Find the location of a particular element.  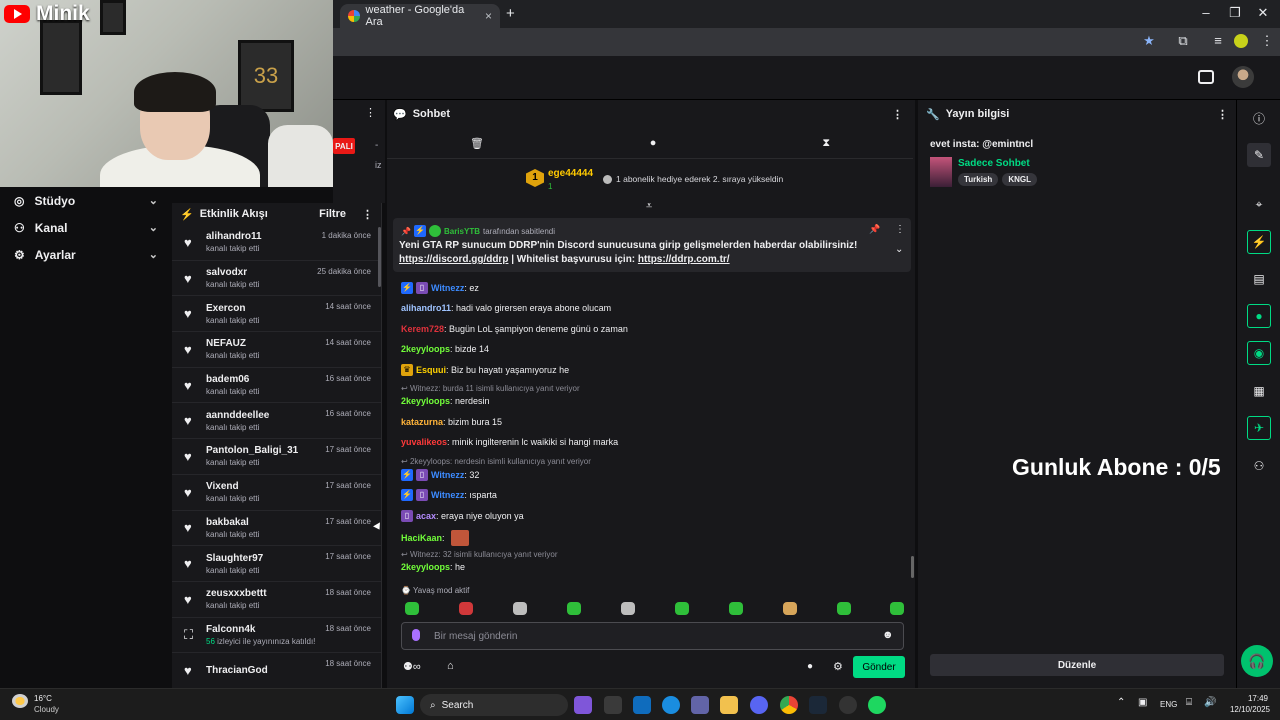

chat-icon: ● is located at coordinates (1259, 316).